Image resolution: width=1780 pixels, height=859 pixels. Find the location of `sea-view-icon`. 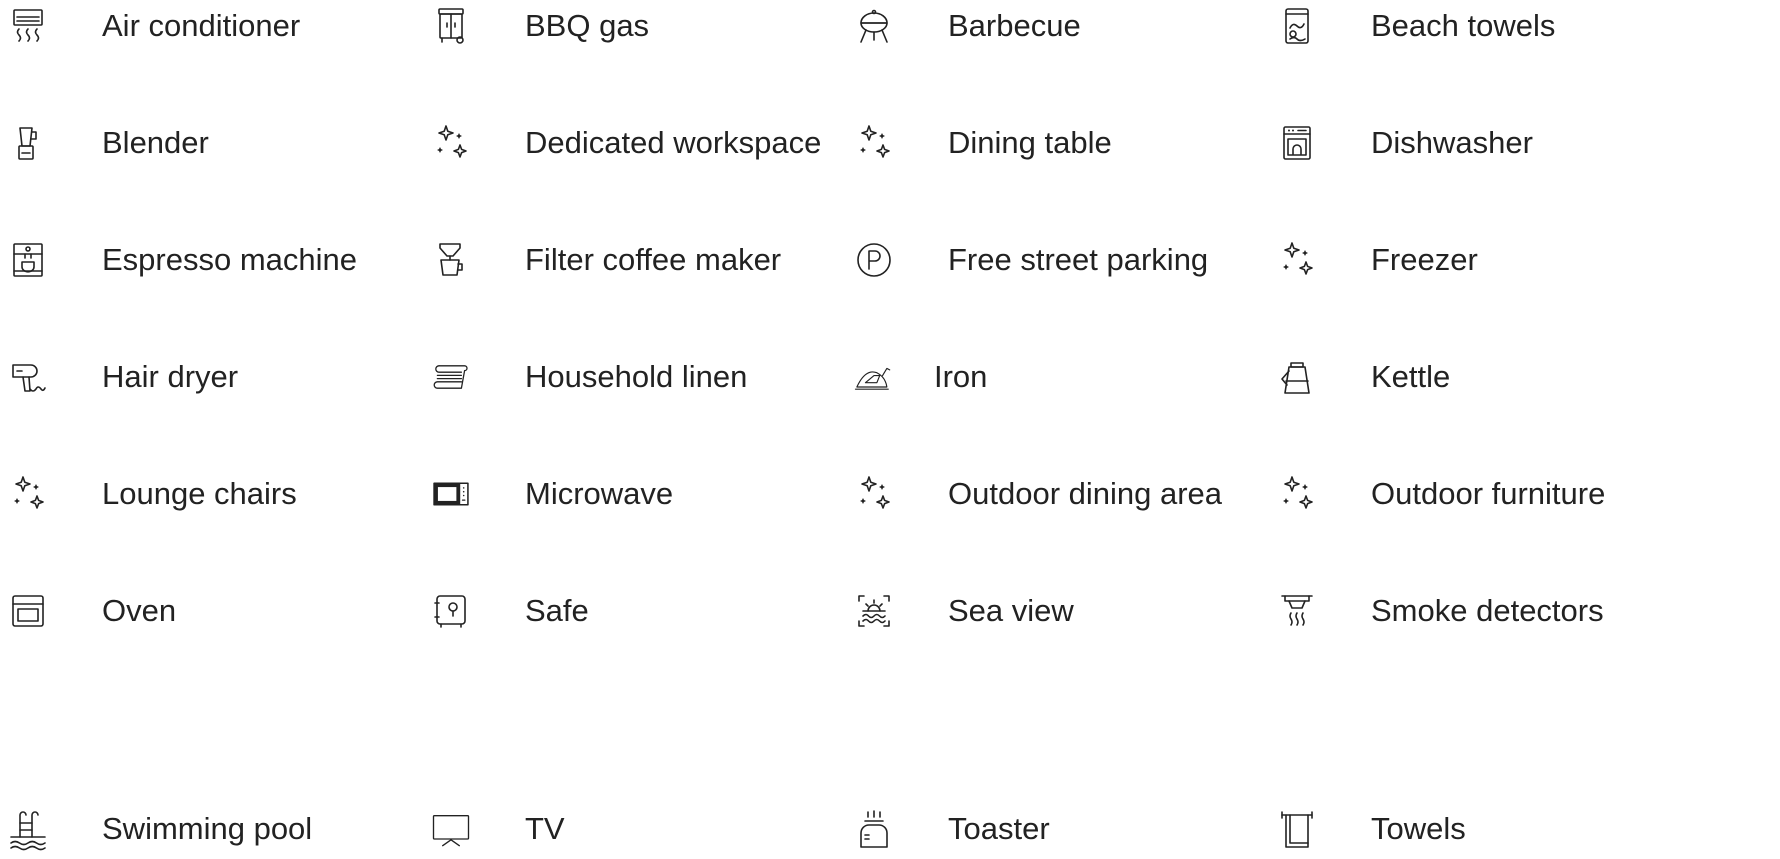

sea-view-icon is located at coordinates (874, 611).